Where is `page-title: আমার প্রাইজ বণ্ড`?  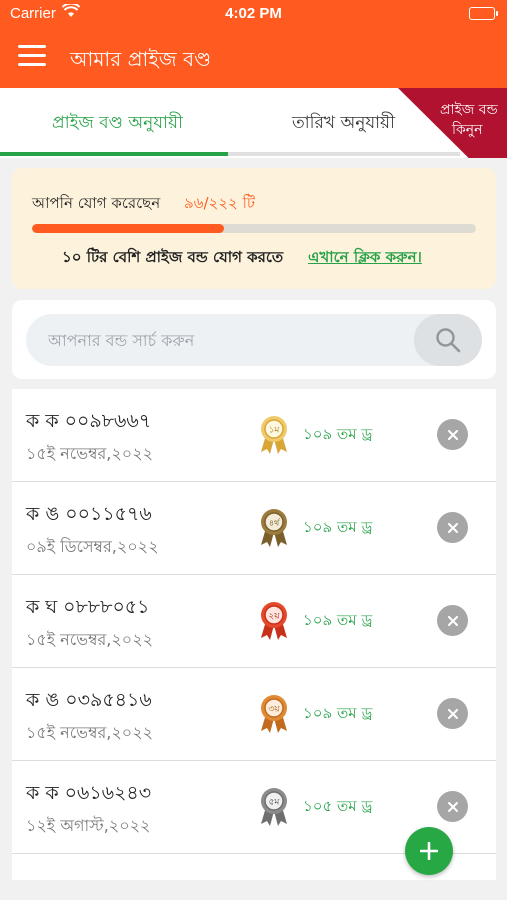 page-title: আমার প্রাইজ বণ্ড is located at coordinates (141, 59).